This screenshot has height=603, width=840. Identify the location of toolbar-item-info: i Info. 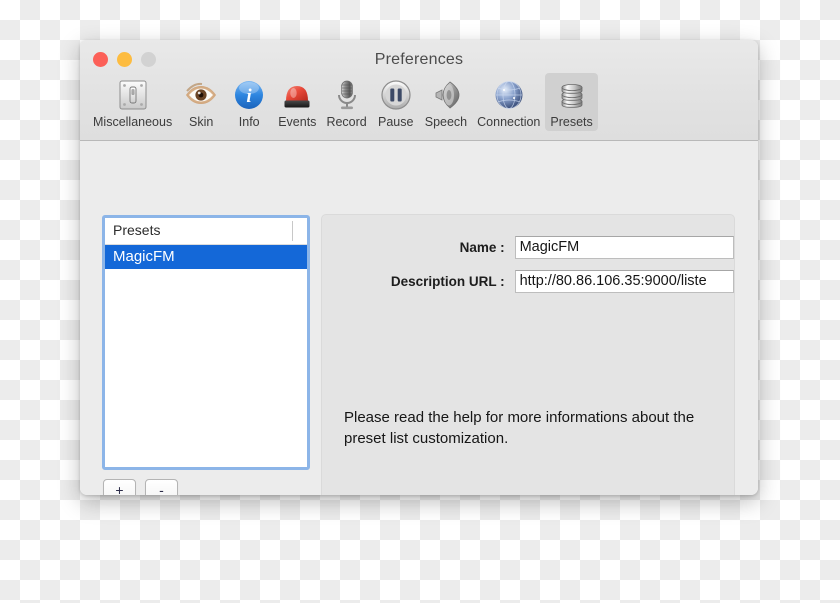
(249, 102).